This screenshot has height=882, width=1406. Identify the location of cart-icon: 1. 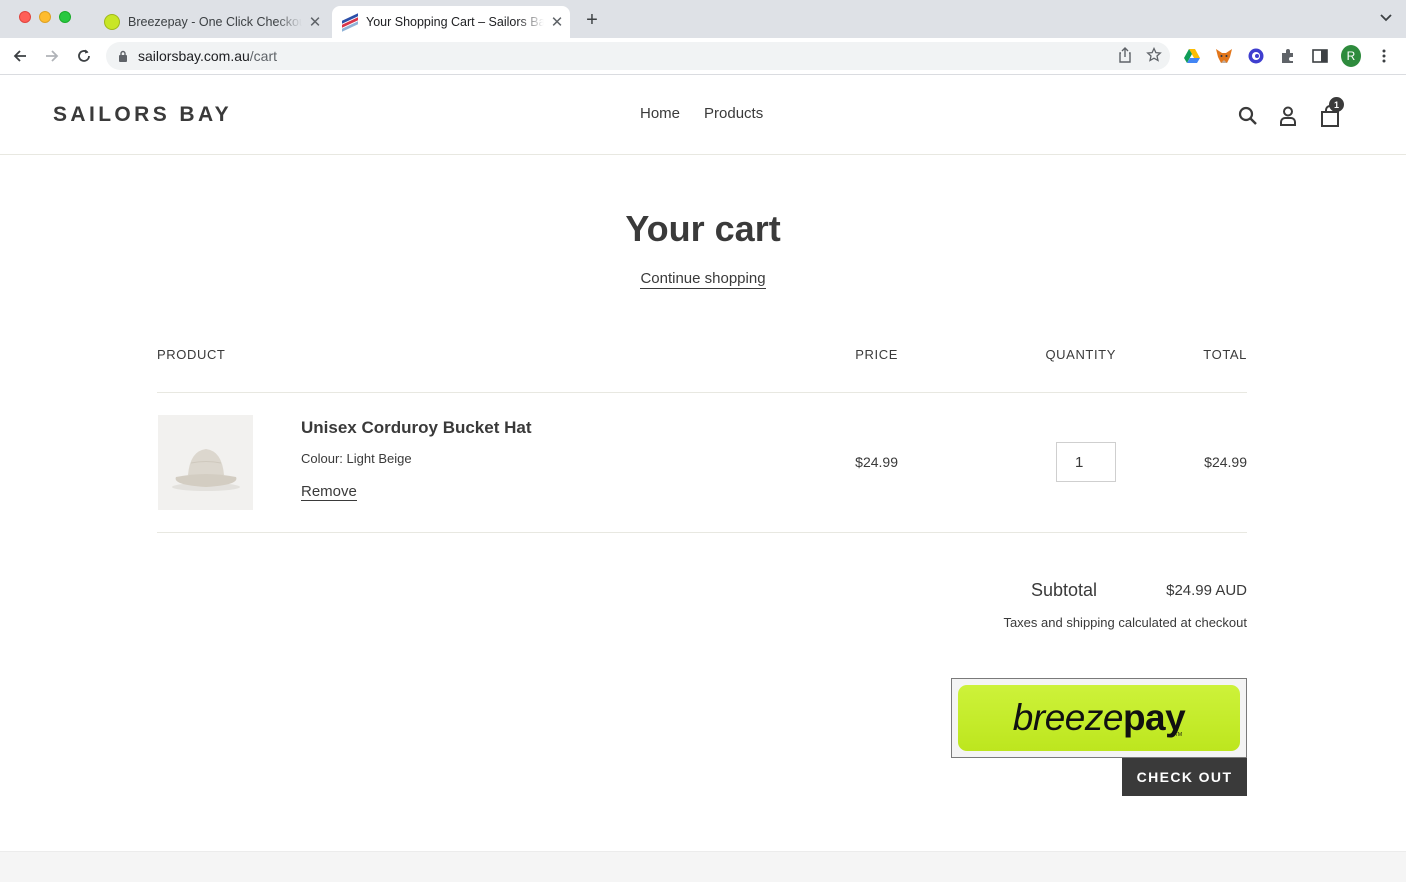
(1330, 113).